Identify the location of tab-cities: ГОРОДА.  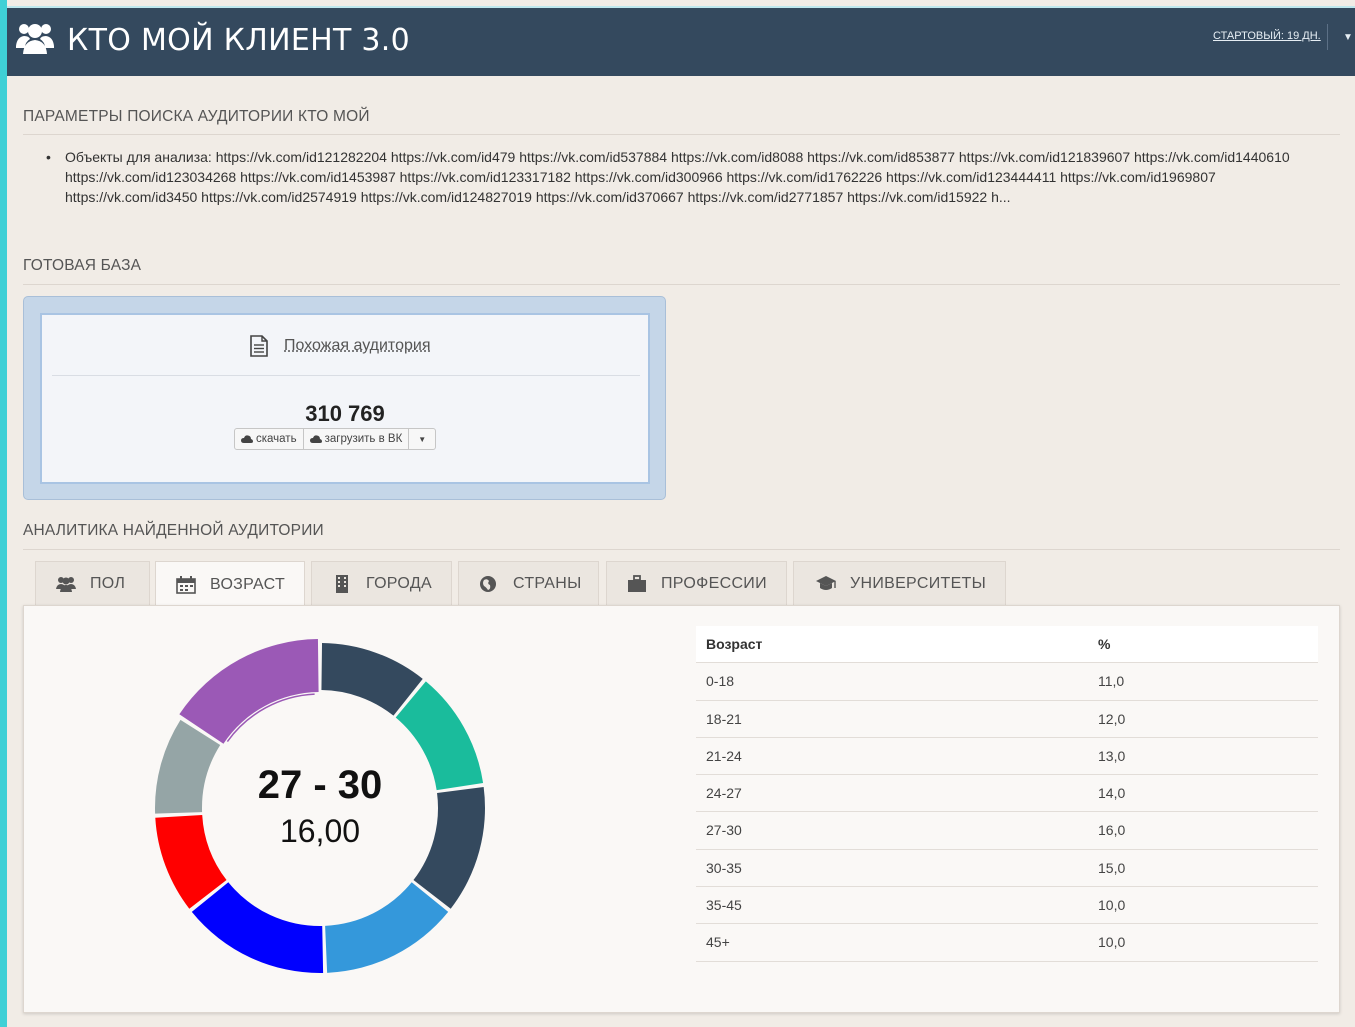
(381, 583).